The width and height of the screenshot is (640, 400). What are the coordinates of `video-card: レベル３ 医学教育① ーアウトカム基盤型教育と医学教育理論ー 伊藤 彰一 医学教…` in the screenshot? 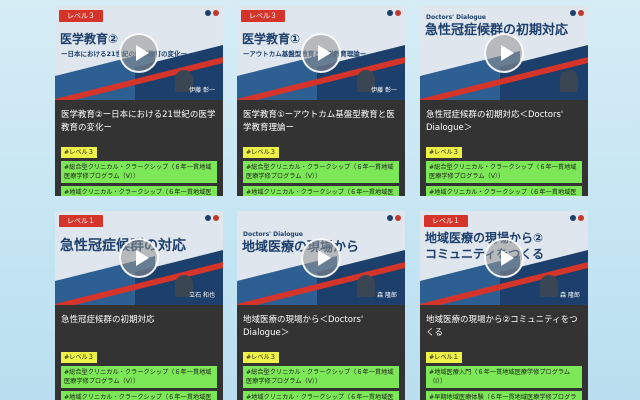 It's located at (321, 101).